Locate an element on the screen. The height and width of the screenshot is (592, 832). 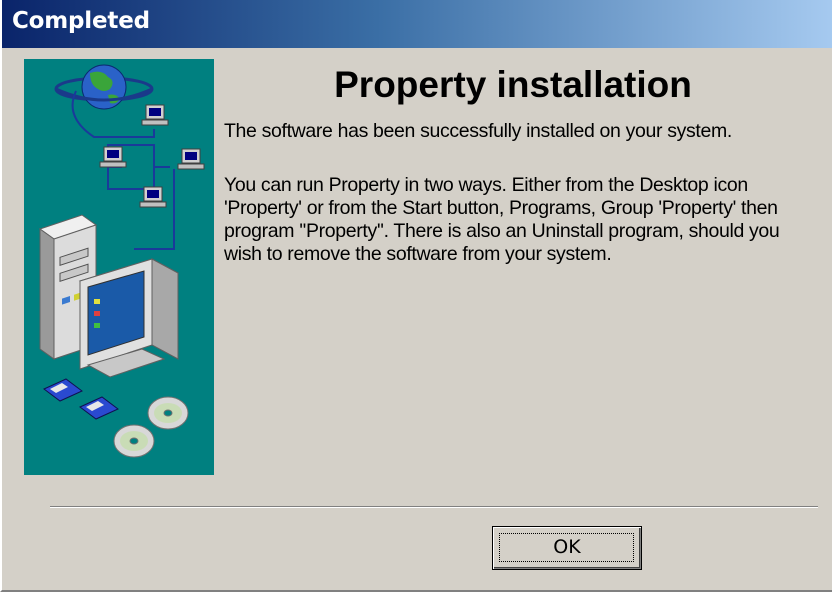
window-title: Completed is located at coordinates (81, 21).